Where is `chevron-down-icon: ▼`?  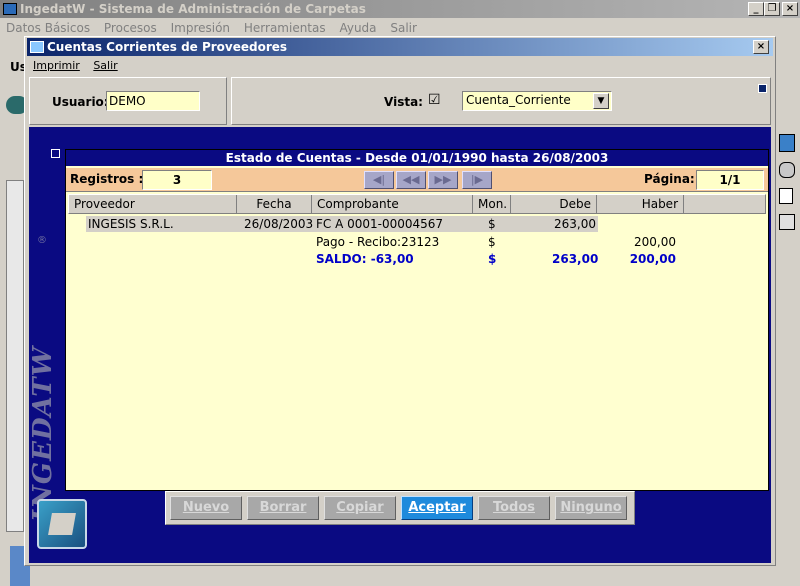
chevron-down-icon: ▼ is located at coordinates (601, 101).